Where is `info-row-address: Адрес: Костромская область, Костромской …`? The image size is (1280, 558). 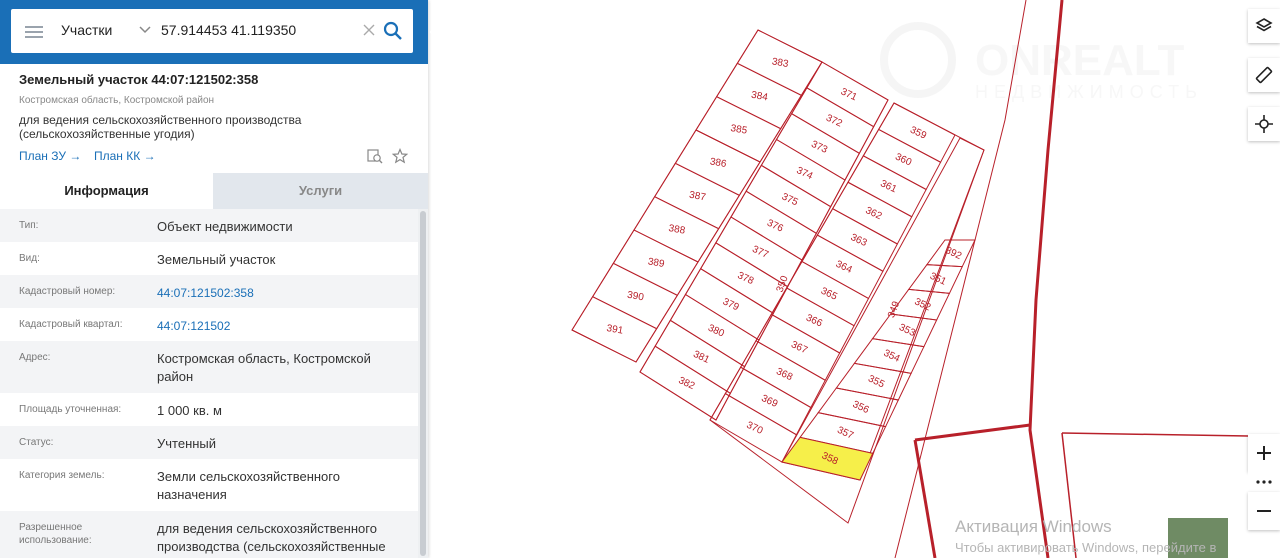 info-row-address: Адрес: Костромская область, Костромской … is located at coordinates (209, 367).